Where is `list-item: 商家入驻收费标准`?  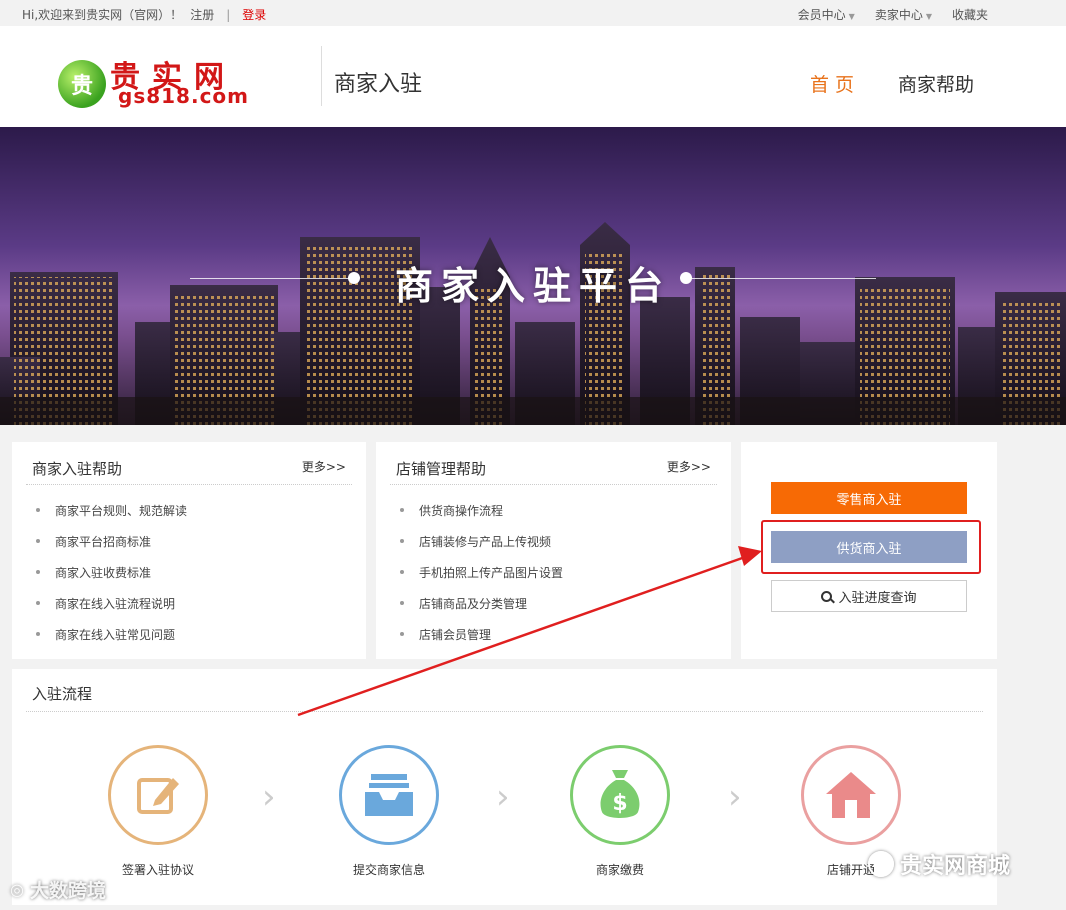 list-item: 商家入驻收费标准 is located at coordinates (111, 579).